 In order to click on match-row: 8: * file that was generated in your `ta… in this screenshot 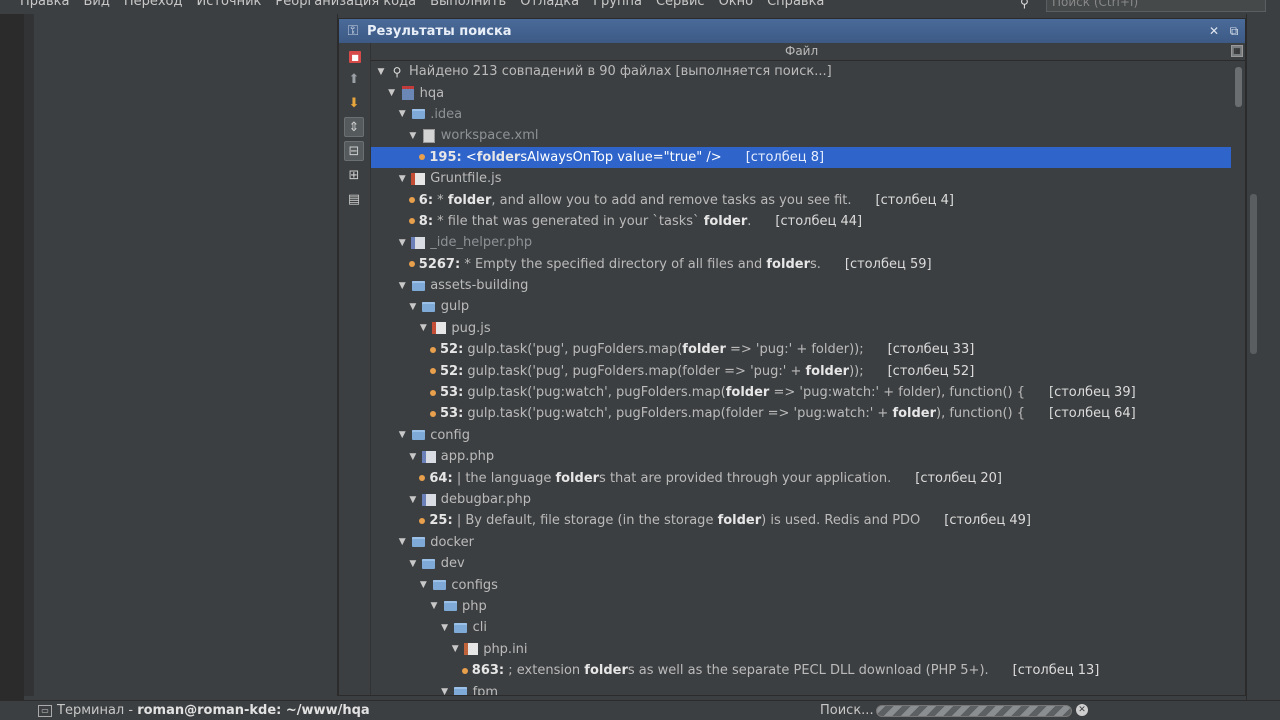, I will do `click(801, 221)`.